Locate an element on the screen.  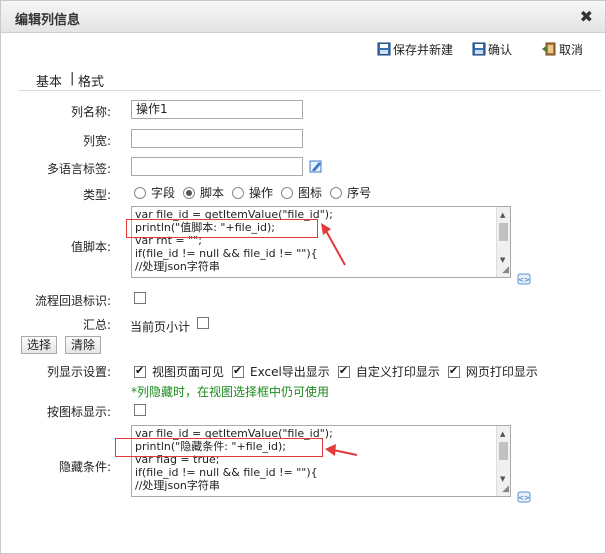
confirm-button: 确认 is located at coordinates (492, 49).